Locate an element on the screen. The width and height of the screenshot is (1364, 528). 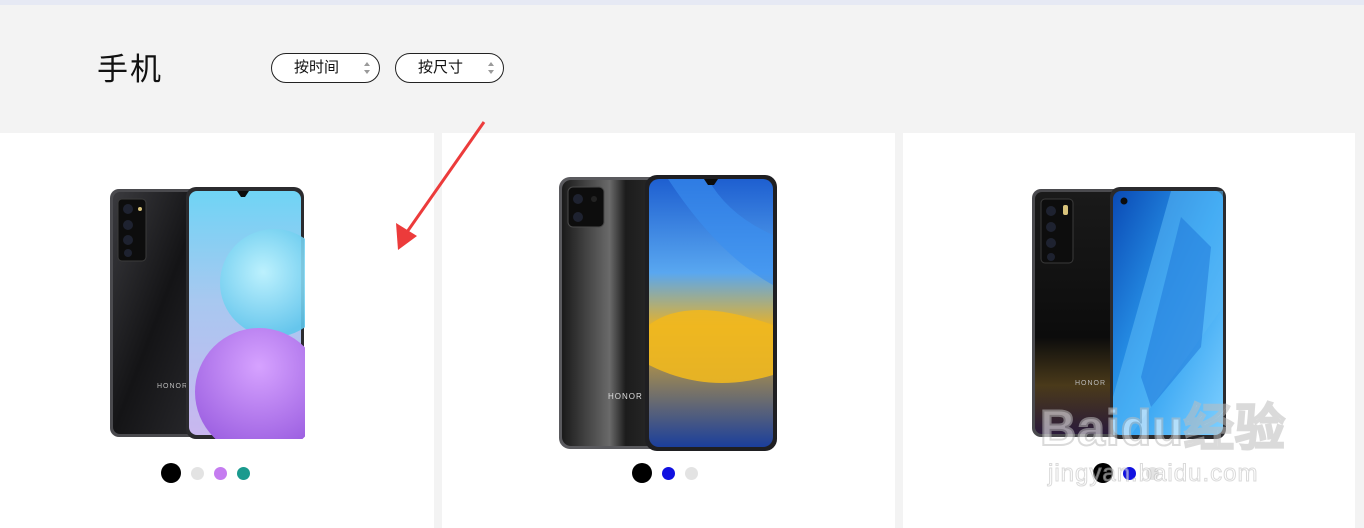
sort-by-size-label: 按尺寸 is located at coordinates (441, 67).